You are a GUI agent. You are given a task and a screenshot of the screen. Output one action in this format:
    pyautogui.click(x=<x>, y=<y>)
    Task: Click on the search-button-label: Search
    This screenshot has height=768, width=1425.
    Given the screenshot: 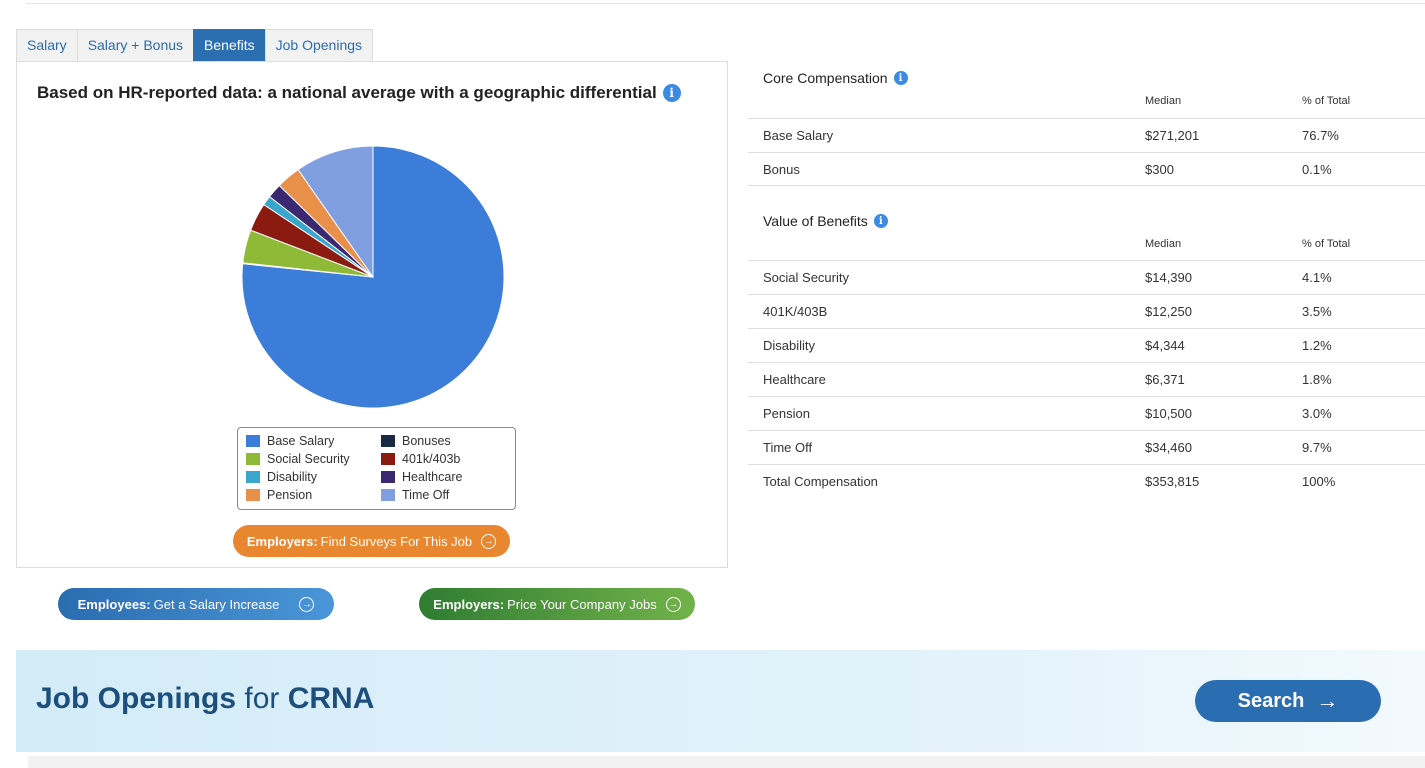 What is the action you would take?
    pyautogui.click(x=1271, y=700)
    